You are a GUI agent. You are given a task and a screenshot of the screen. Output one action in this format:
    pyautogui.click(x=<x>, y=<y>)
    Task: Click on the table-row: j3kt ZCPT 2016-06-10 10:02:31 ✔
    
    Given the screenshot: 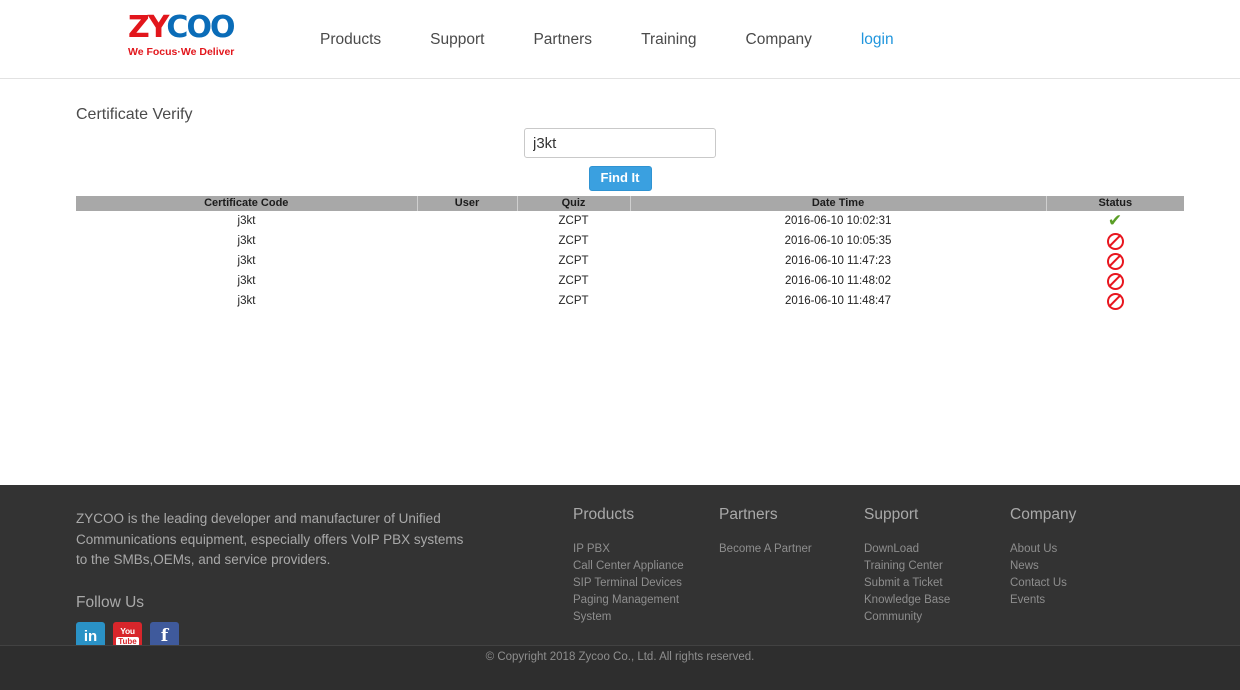 What is the action you would take?
    pyautogui.click(x=630, y=221)
    